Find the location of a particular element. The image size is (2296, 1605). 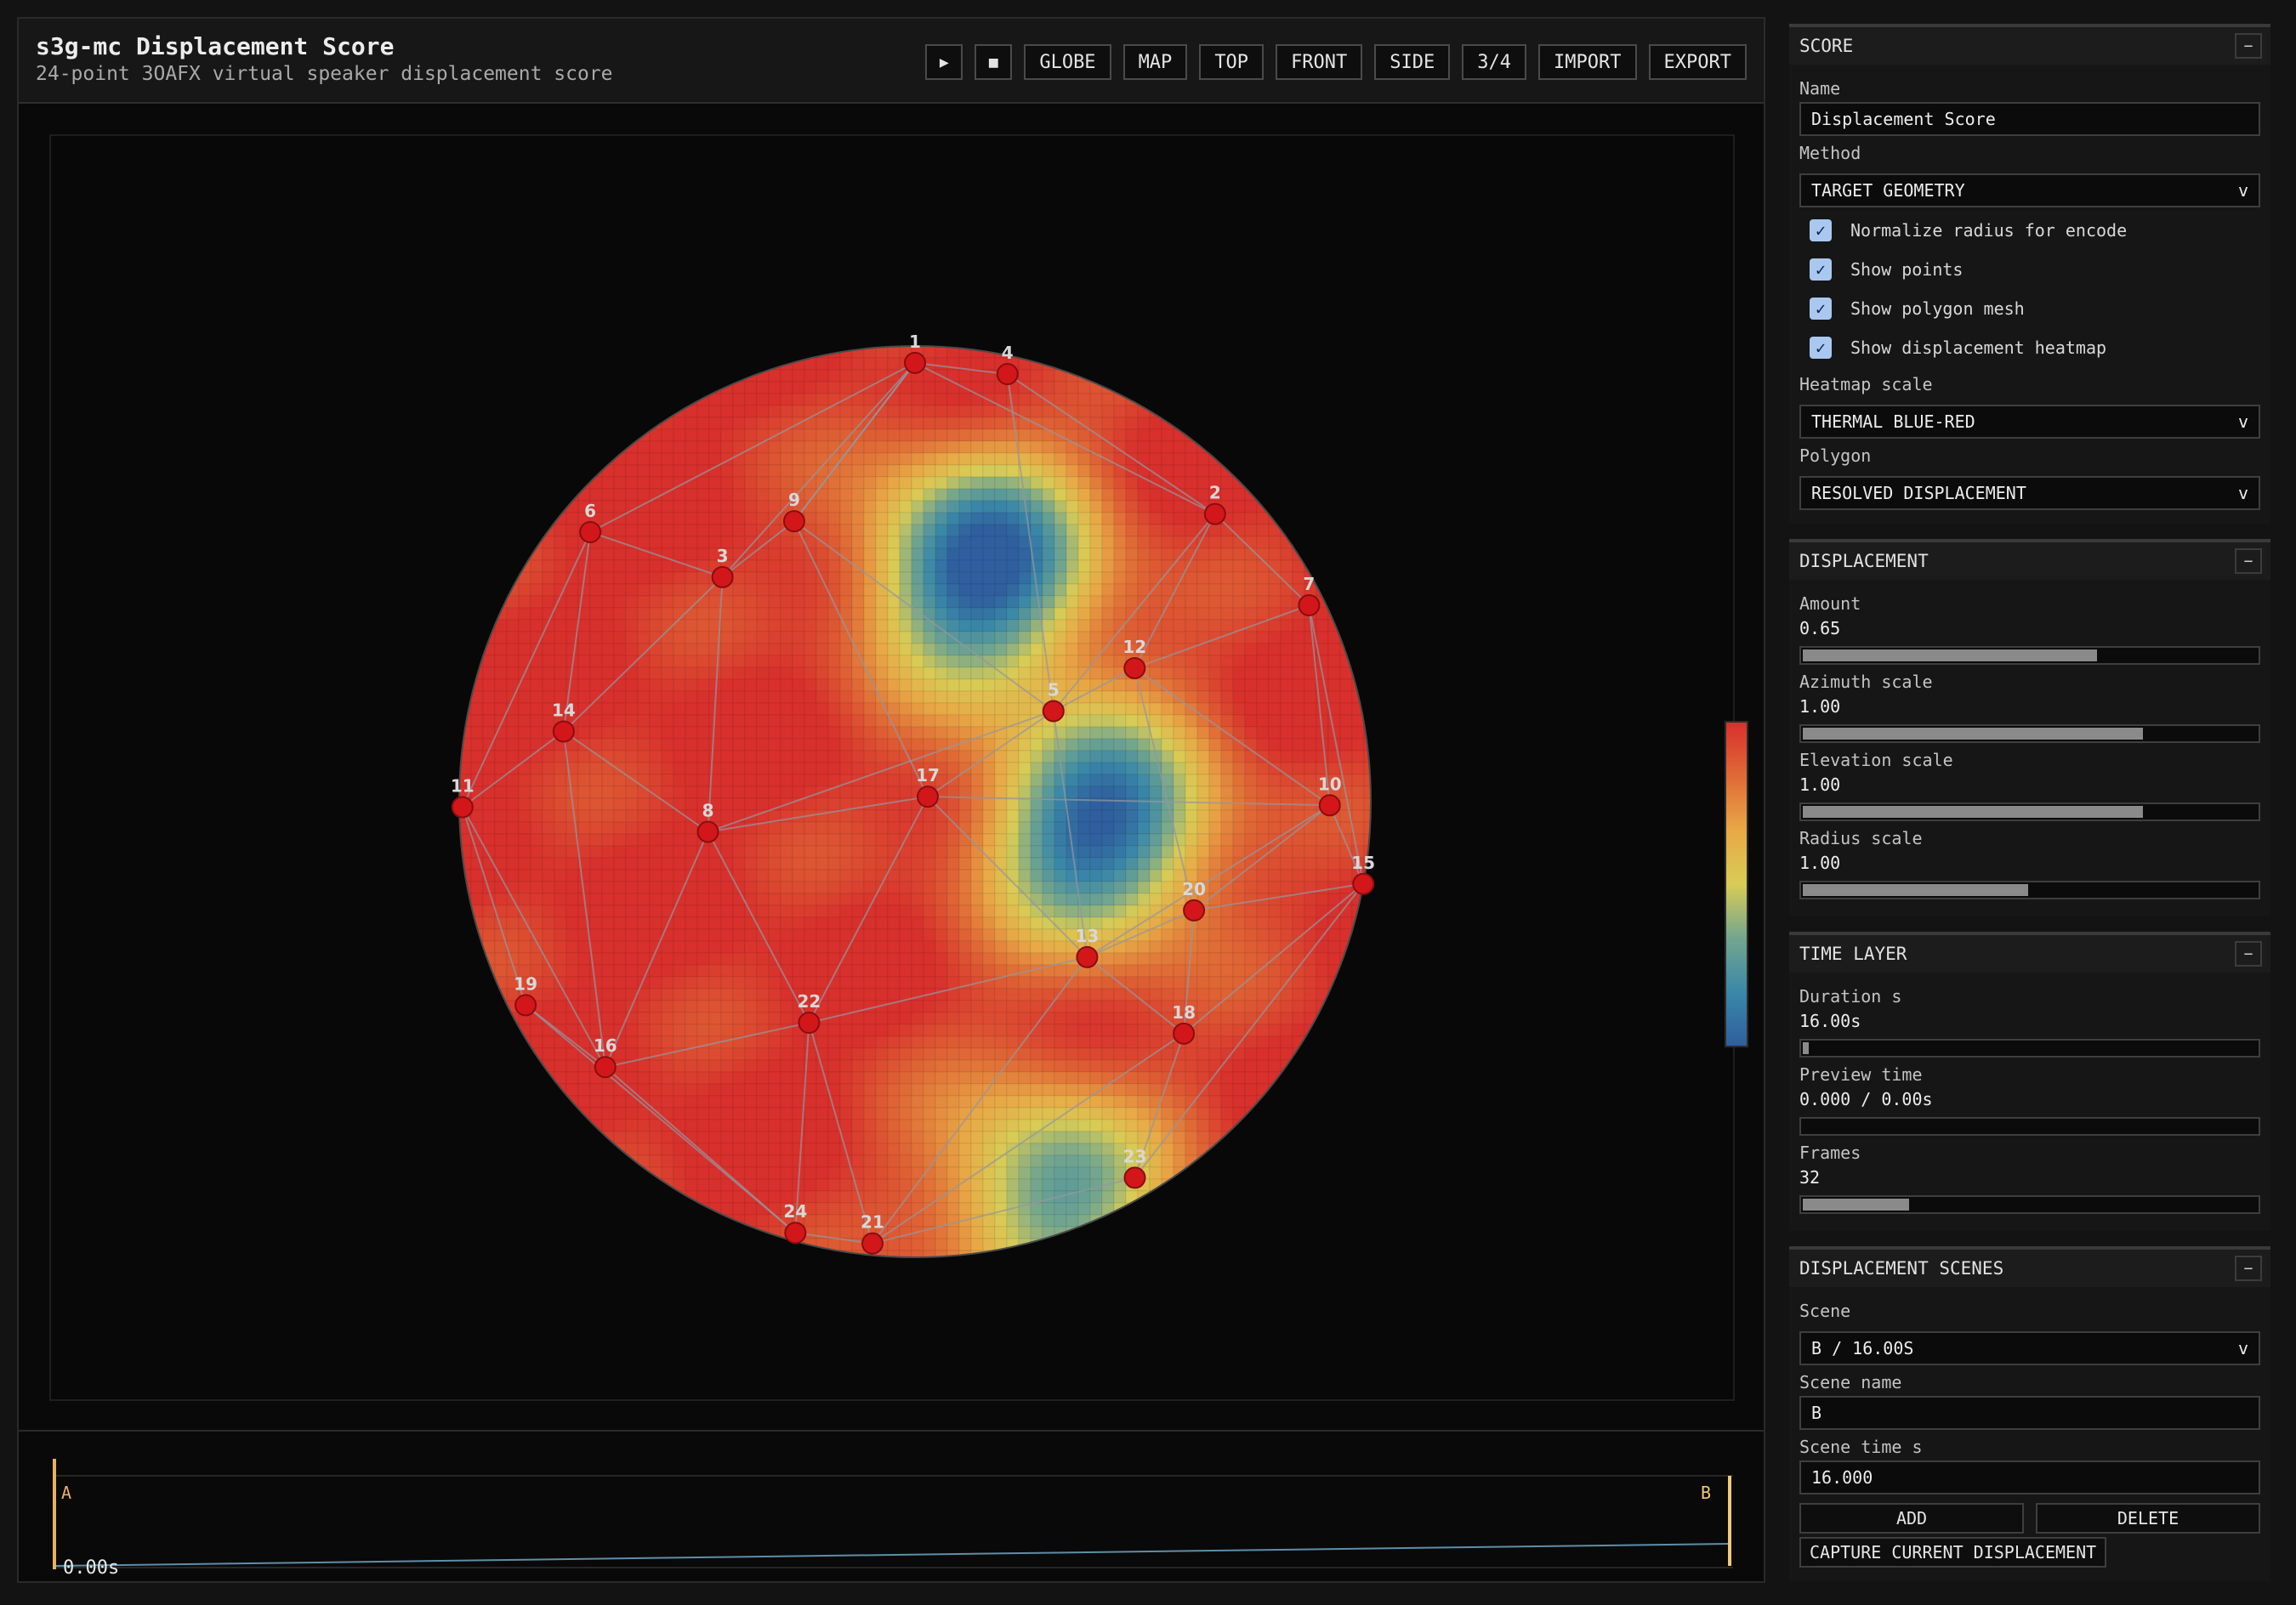

score-section-header: SCORE − is located at coordinates (2029, 46).